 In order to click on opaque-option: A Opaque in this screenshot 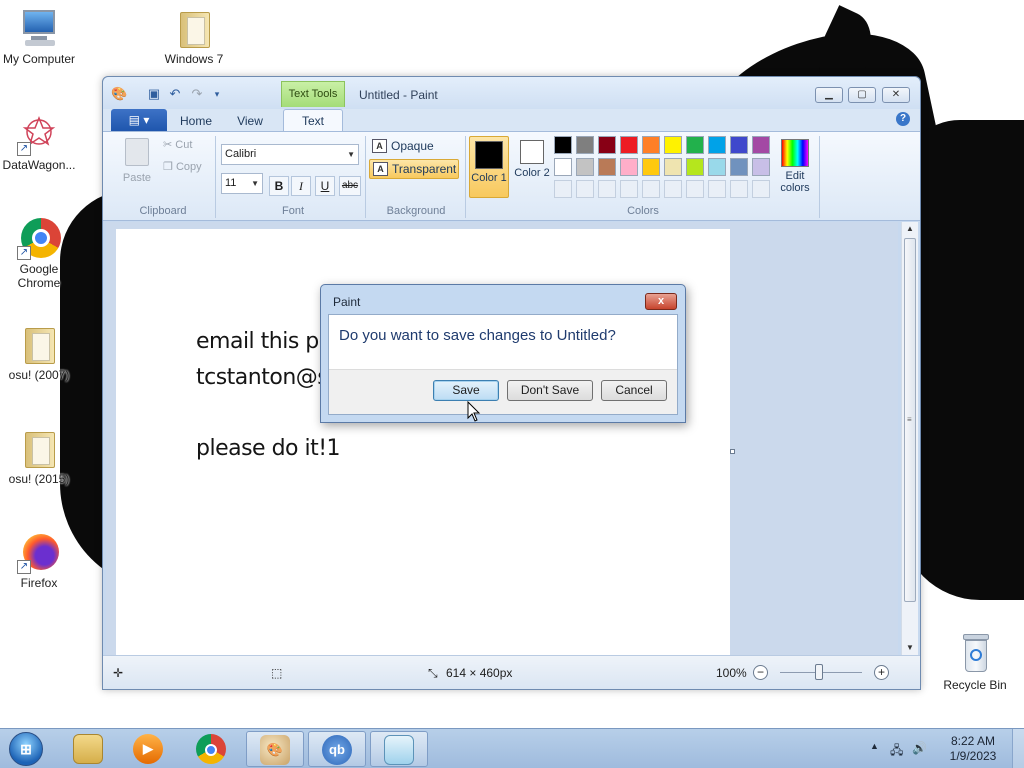, I will do `click(414, 147)`.